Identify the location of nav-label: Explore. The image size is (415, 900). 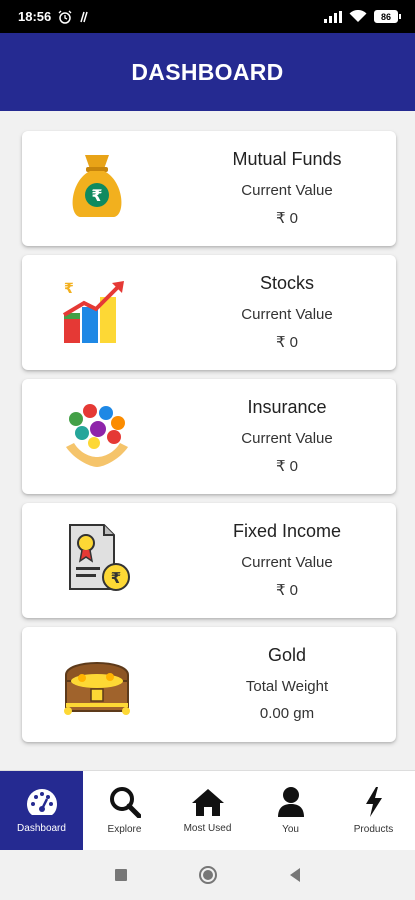
(124, 829).